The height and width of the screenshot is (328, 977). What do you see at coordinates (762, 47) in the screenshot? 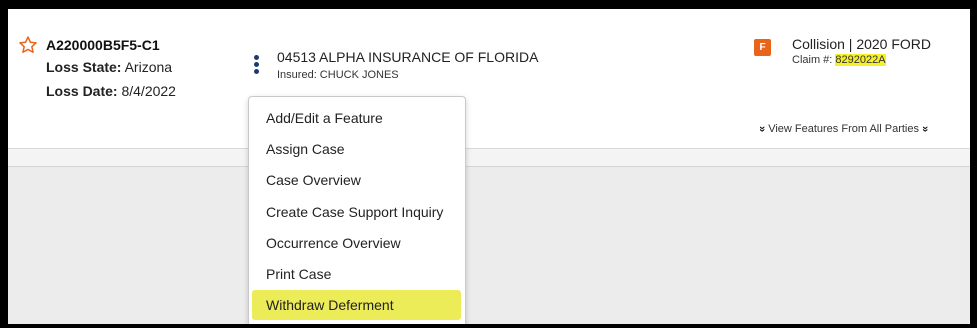
I see `feature-badge: F` at bounding box center [762, 47].